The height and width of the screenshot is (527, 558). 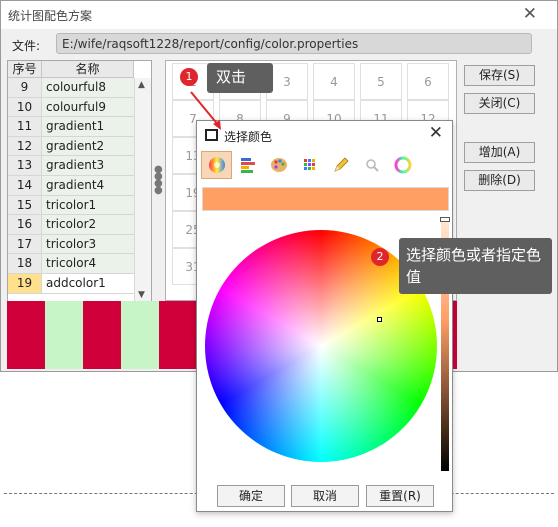 What do you see at coordinates (309, 165) in the screenshot?
I see `color-grid-icon` at bounding box center [309, 165].